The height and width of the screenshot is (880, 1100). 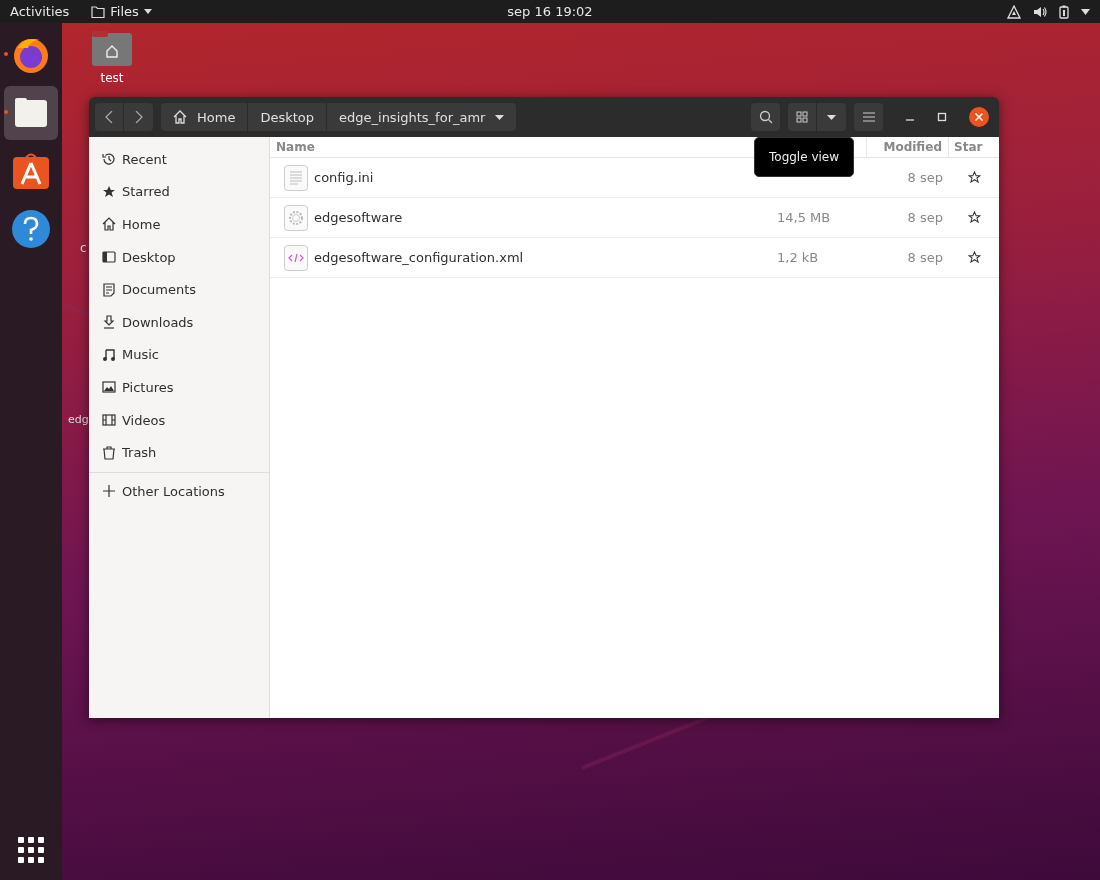 What do you see at coordinates (979, 117) in the screenshot?
I see `close-icon` at bounding box center [979, 117].